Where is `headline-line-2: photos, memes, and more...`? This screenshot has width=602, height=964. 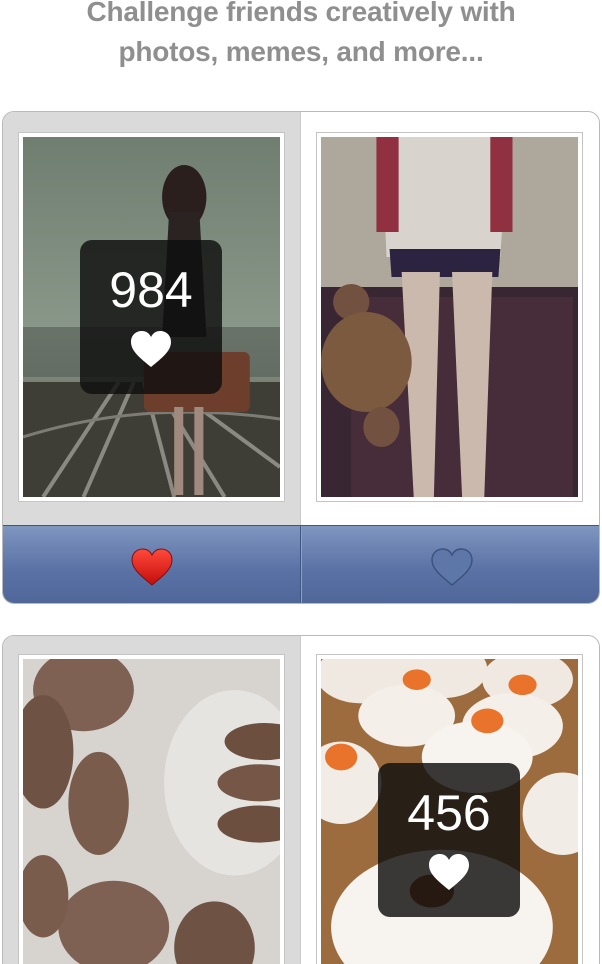 headline-line-2: photos, memes, and more... is located at coordinates (301, 51).